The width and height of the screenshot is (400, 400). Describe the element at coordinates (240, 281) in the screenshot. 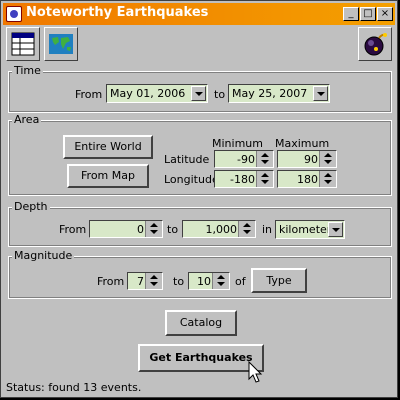

I see `magnitude-of-label: of` at that location.